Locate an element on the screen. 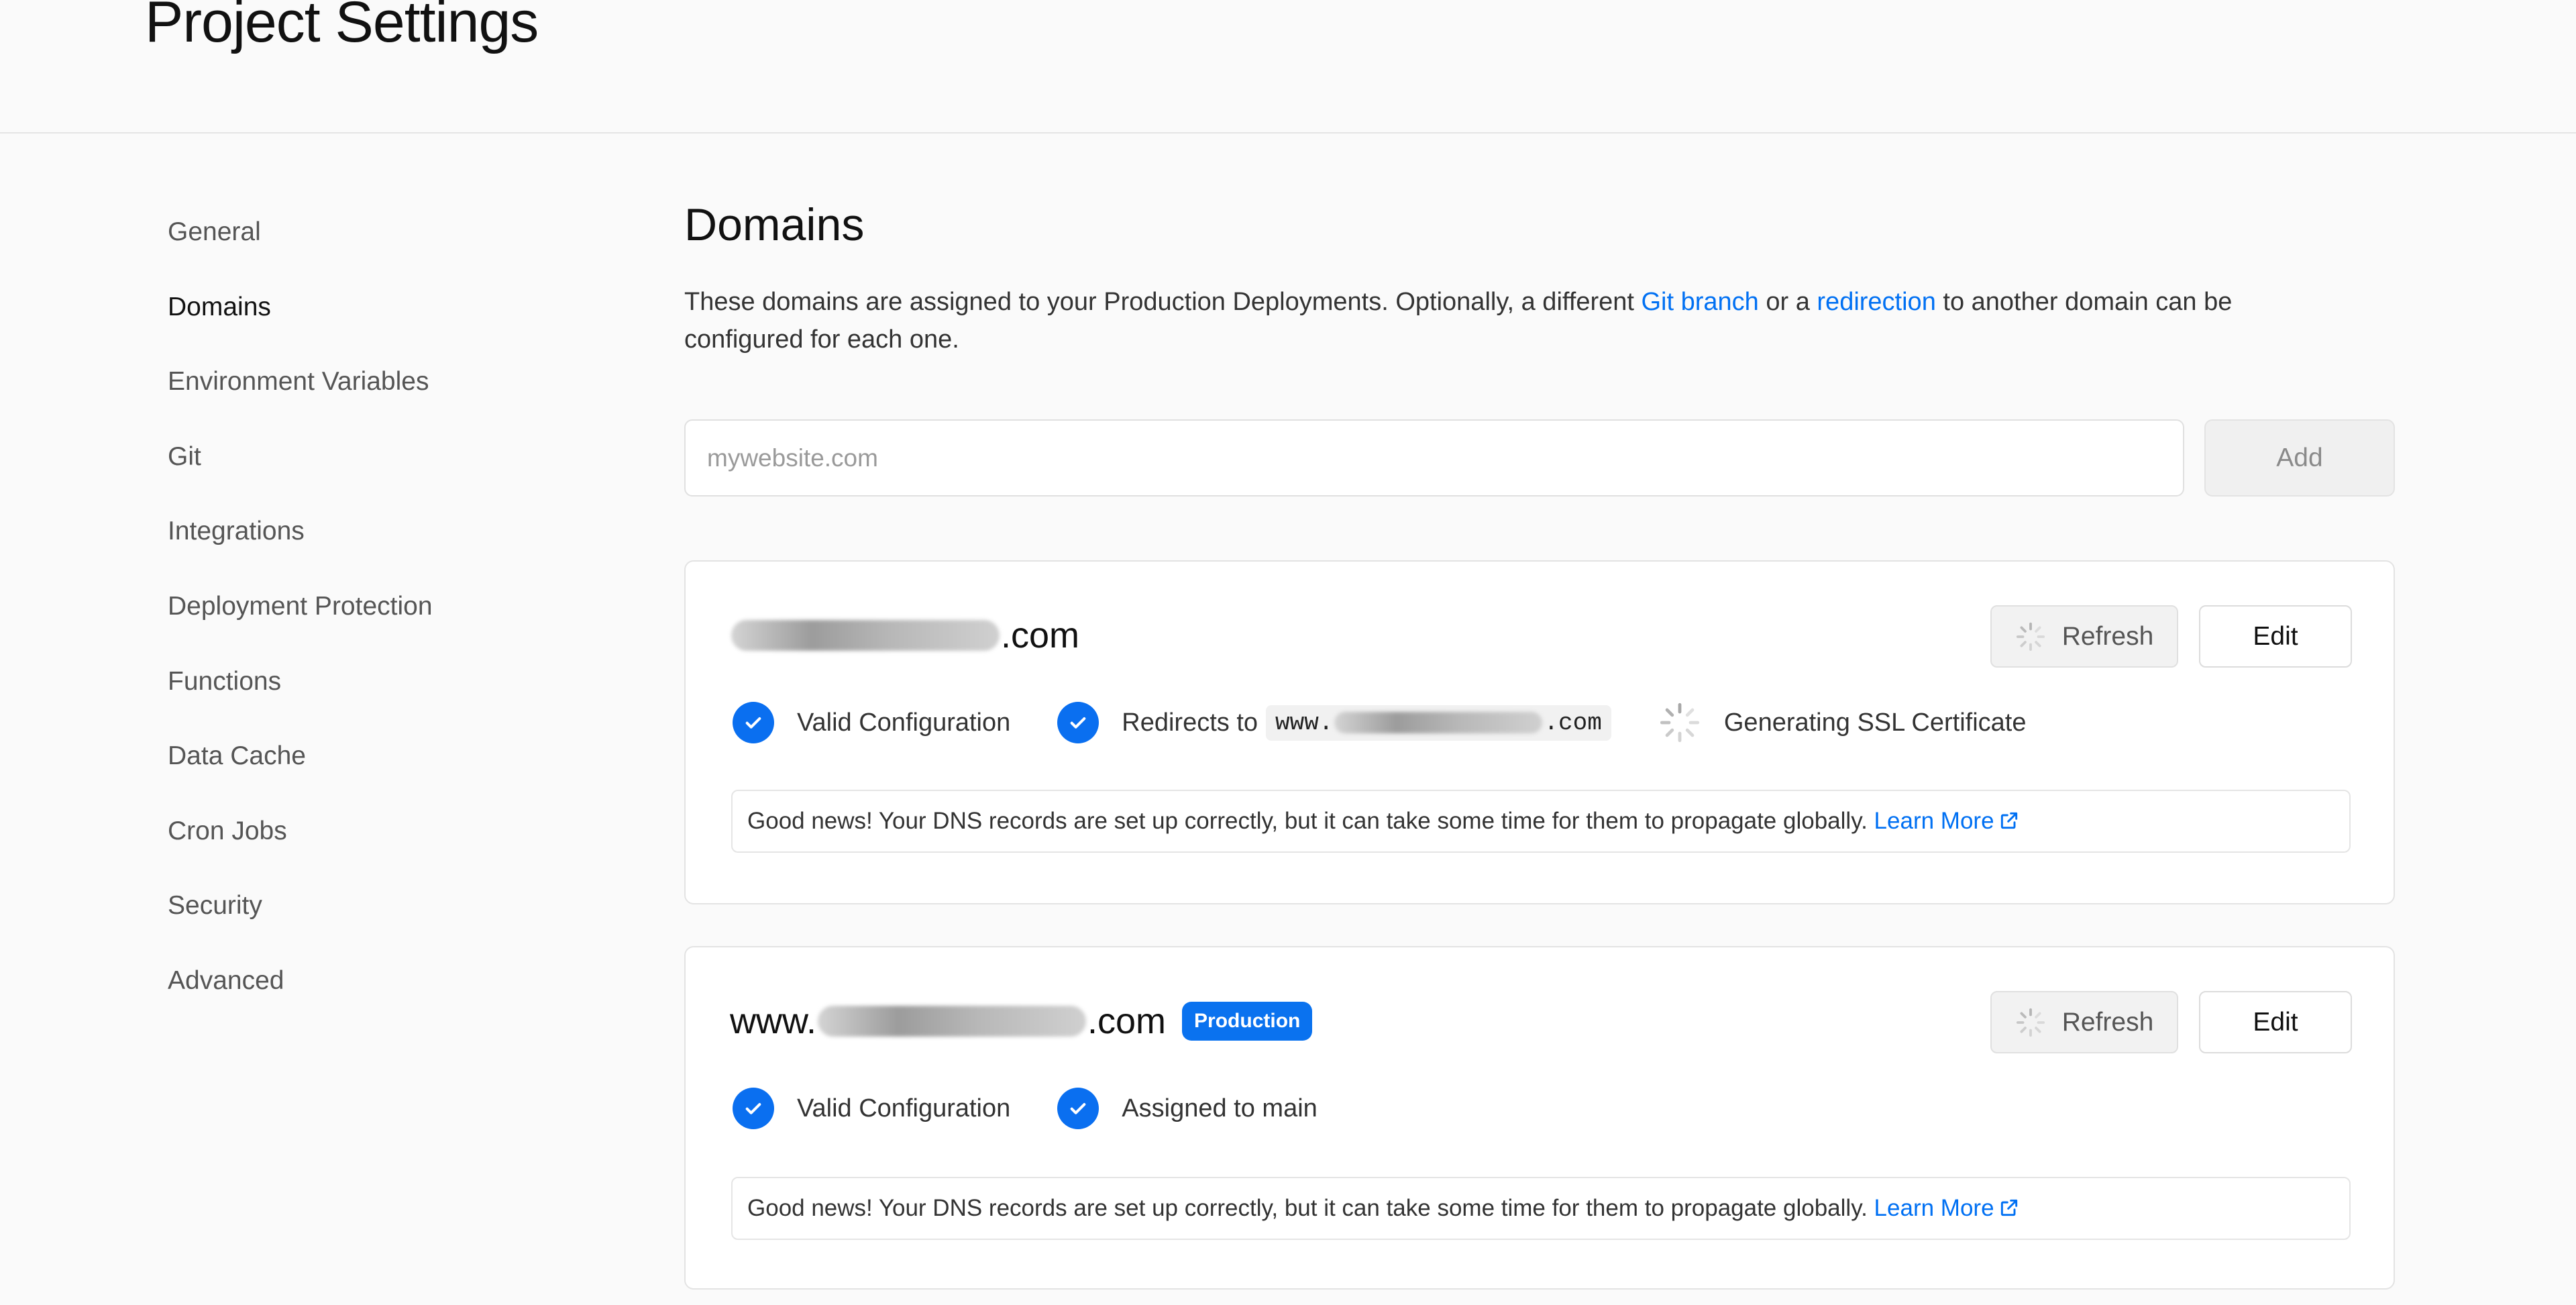 Image resolution: width=2576 pixels, height=1305 pixels. domain-input is located at coordinates (1434, 458).